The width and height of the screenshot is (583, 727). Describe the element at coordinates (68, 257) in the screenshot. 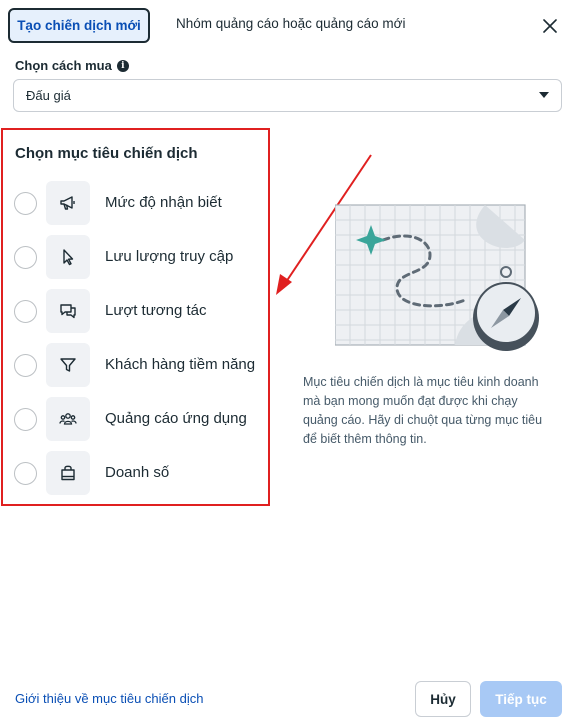

I see `cursor-icon` at that location.